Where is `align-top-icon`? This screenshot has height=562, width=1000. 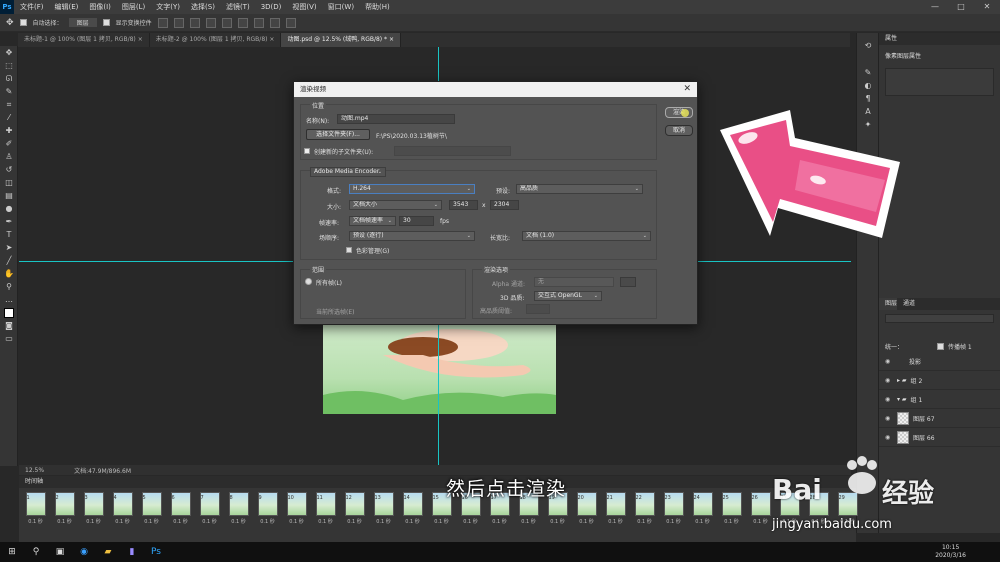 align-top-icon is located at coordinates (210, 22).